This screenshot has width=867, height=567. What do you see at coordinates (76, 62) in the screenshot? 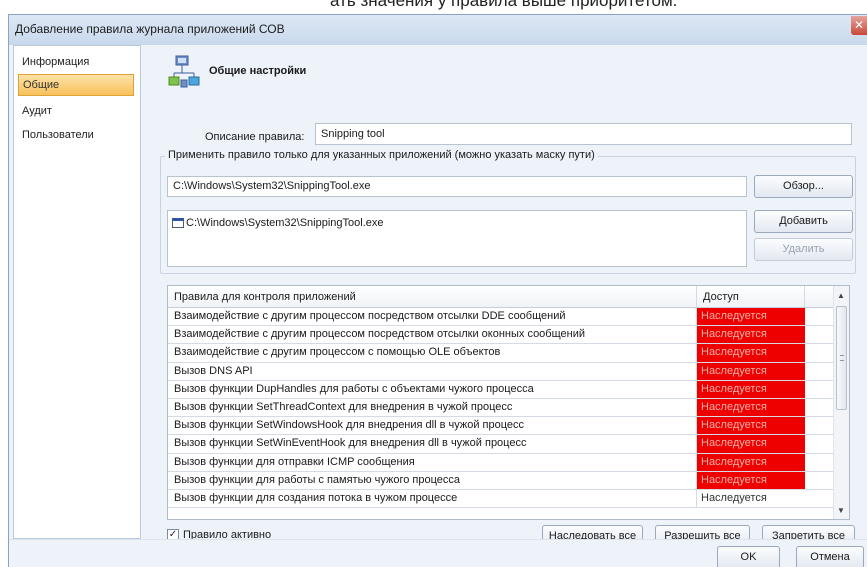
I see `sidebar-item-info: Информация` at bounding box center [76, 62].